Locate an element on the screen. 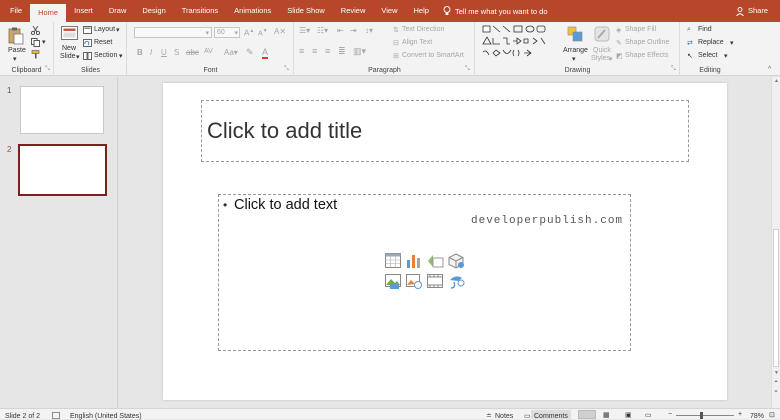  tab-help: Help is located at coordinates (421, 11).